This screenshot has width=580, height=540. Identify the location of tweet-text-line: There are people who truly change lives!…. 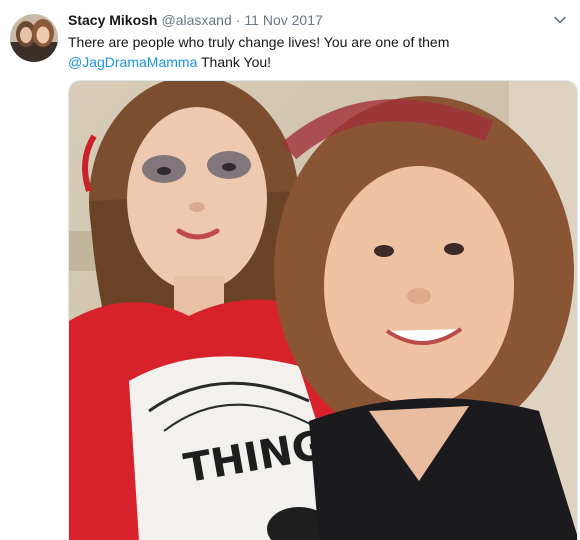
(259, 42).